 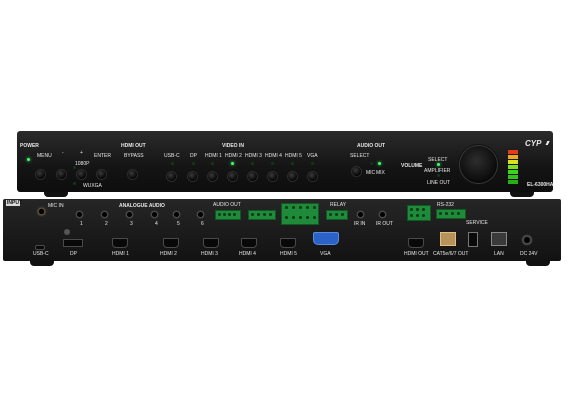 I want to click on ir-out-jack, so click(x=382, y=214).